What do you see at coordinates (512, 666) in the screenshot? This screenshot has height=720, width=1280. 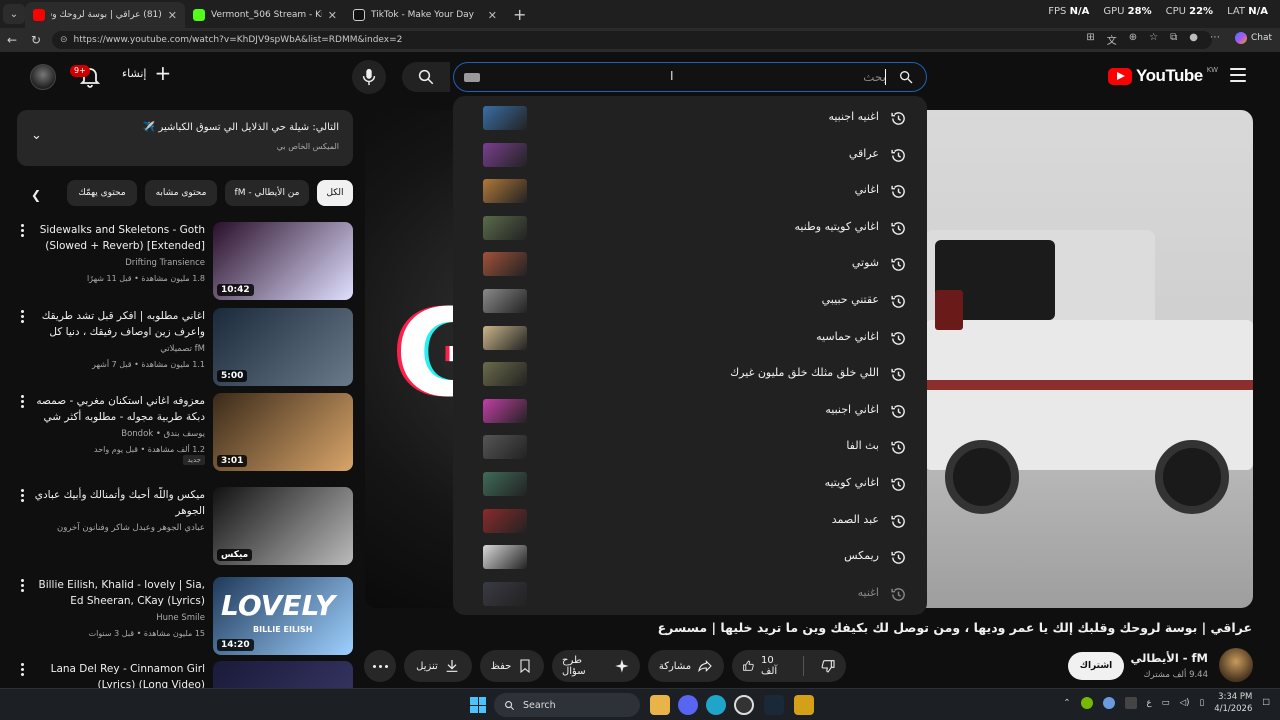 I see `save-button: حفظ` at bounding box center [512, 666].